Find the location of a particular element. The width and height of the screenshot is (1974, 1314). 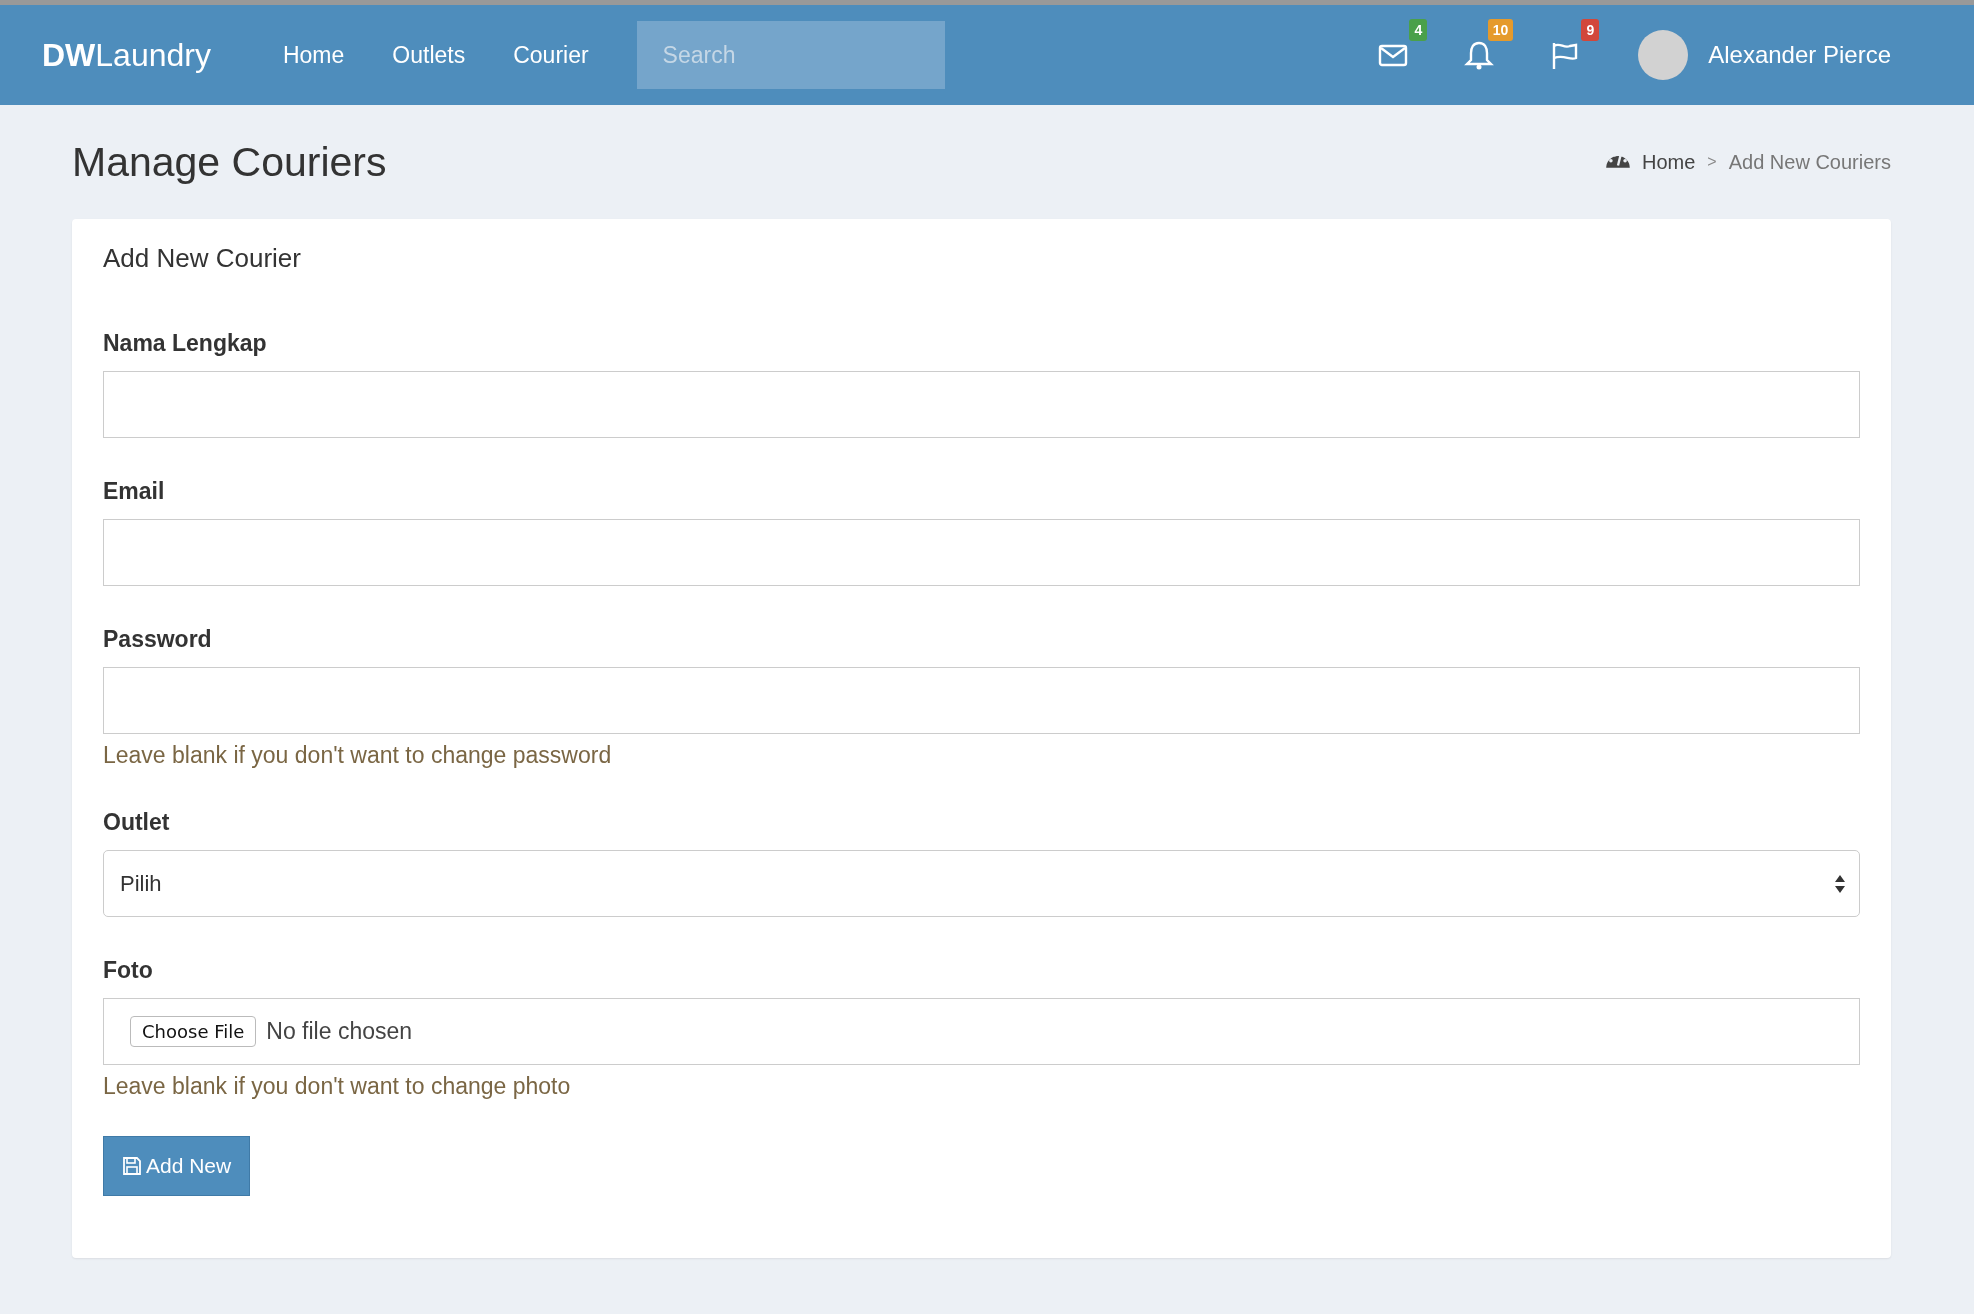

file-status: No file chosen is located at coordinates (339, 1031).